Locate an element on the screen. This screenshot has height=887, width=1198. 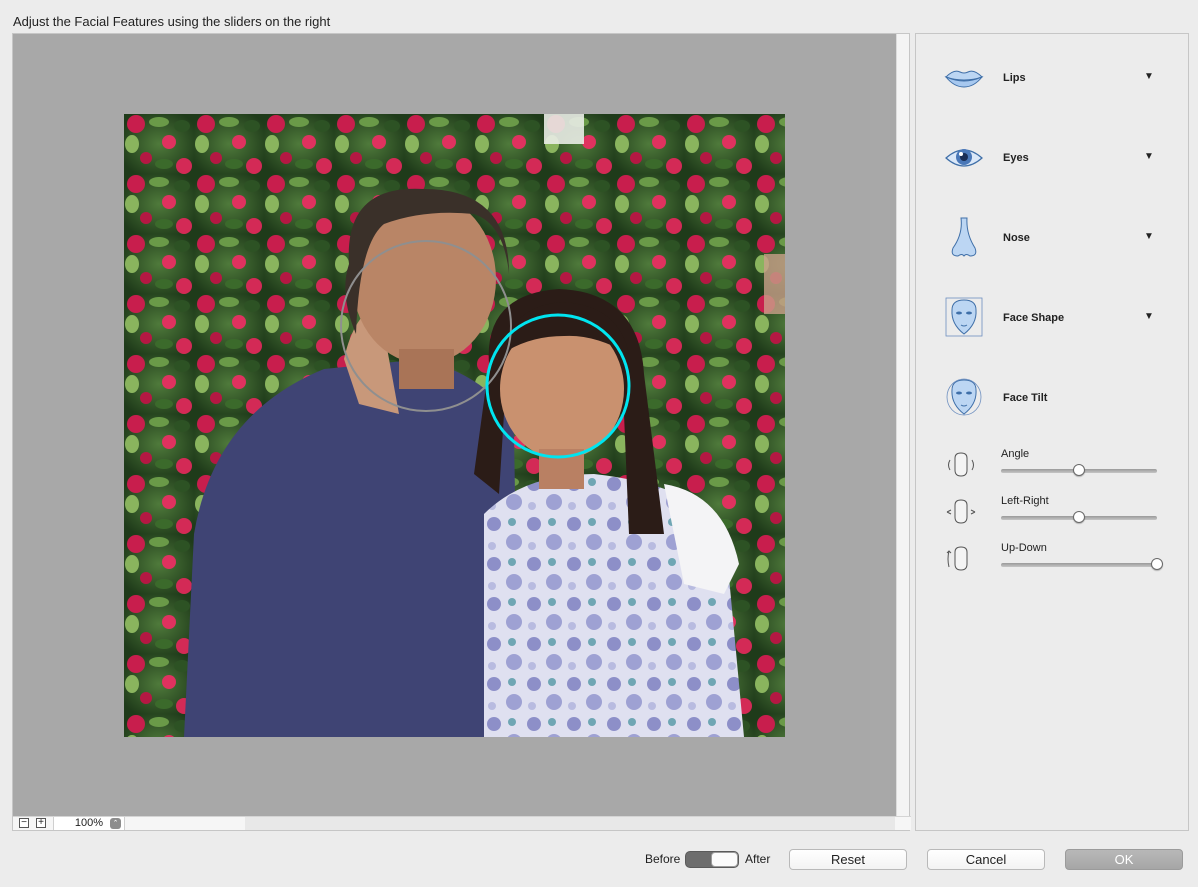
angle-slider is located at coordinates (1079, 470).